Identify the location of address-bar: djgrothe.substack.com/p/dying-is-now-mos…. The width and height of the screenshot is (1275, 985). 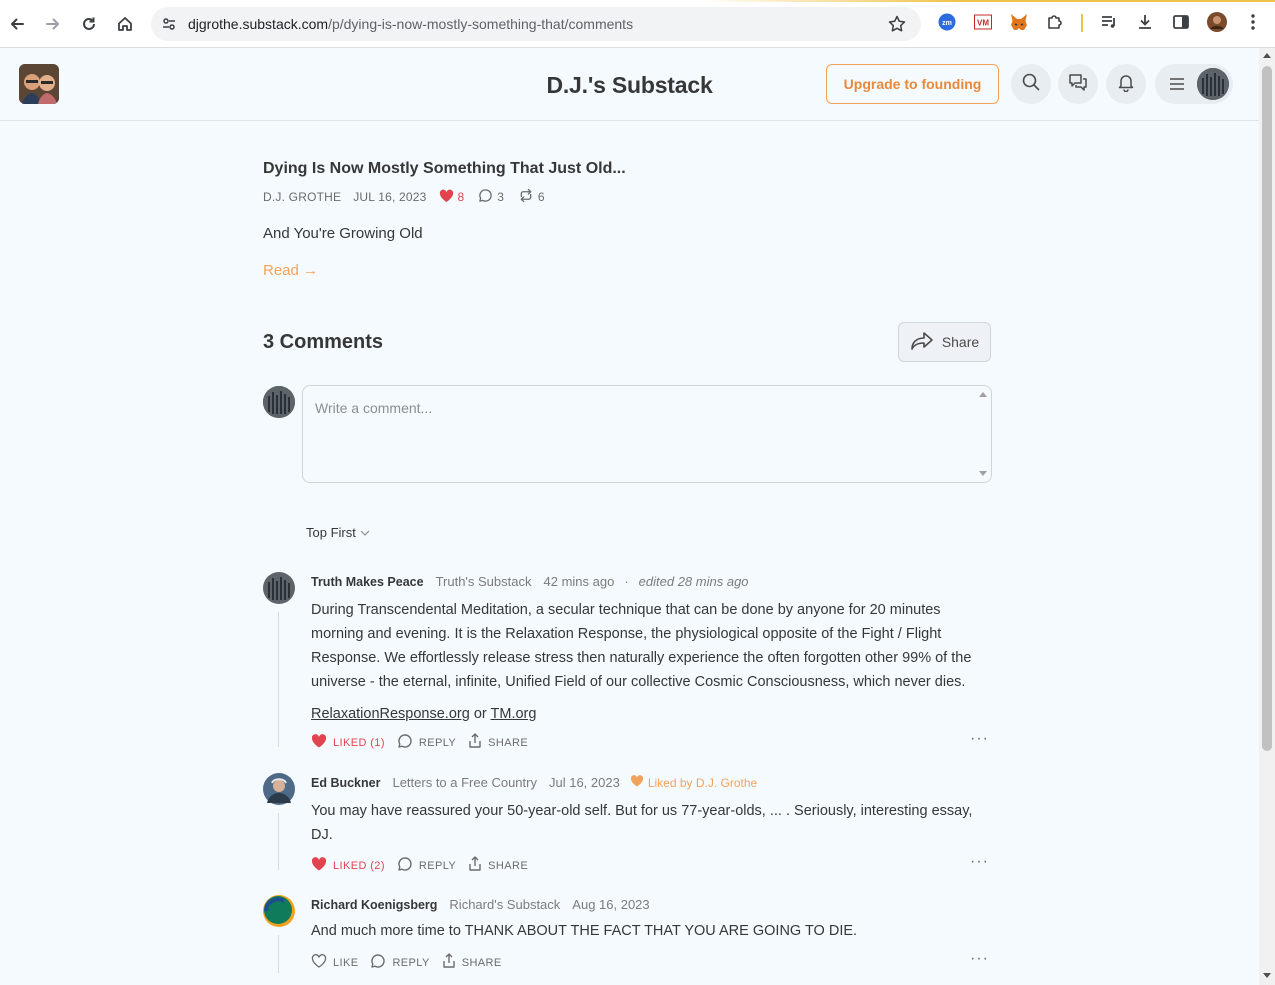
(536, 24).